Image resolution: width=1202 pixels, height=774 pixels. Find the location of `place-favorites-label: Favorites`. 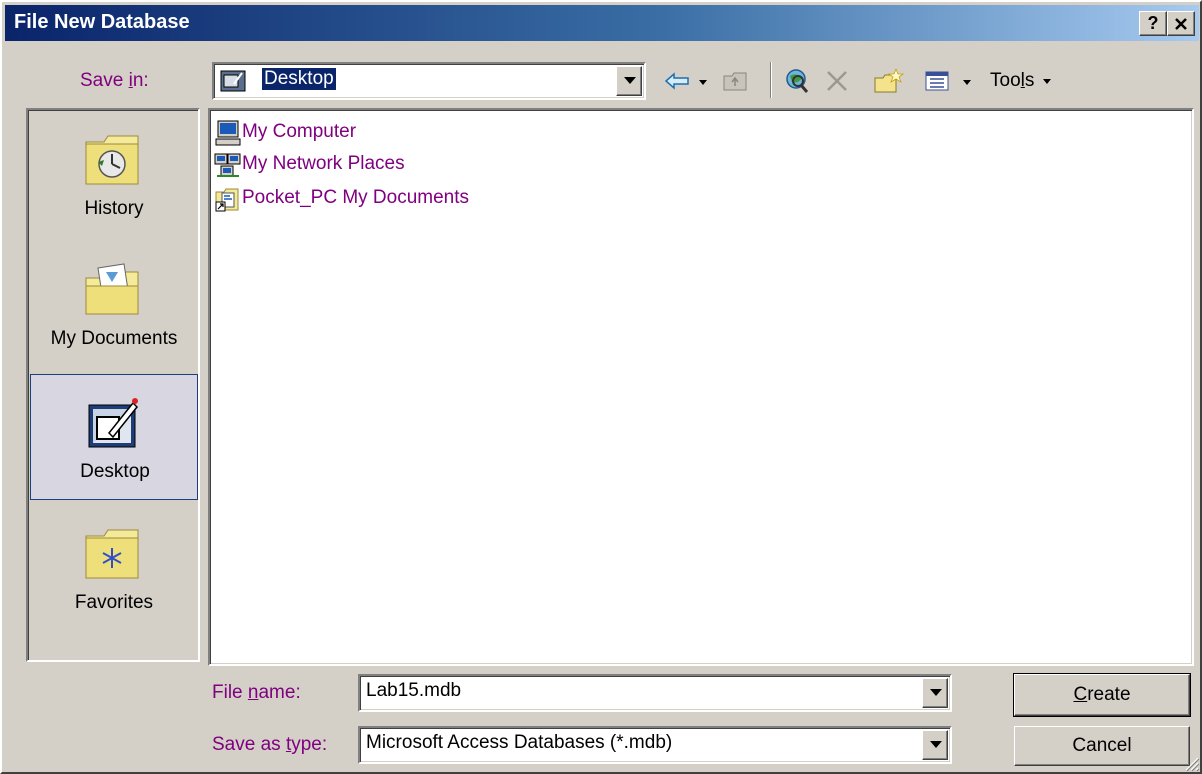

place-favorites-label: Favorites is located at coordinates (114, 602).